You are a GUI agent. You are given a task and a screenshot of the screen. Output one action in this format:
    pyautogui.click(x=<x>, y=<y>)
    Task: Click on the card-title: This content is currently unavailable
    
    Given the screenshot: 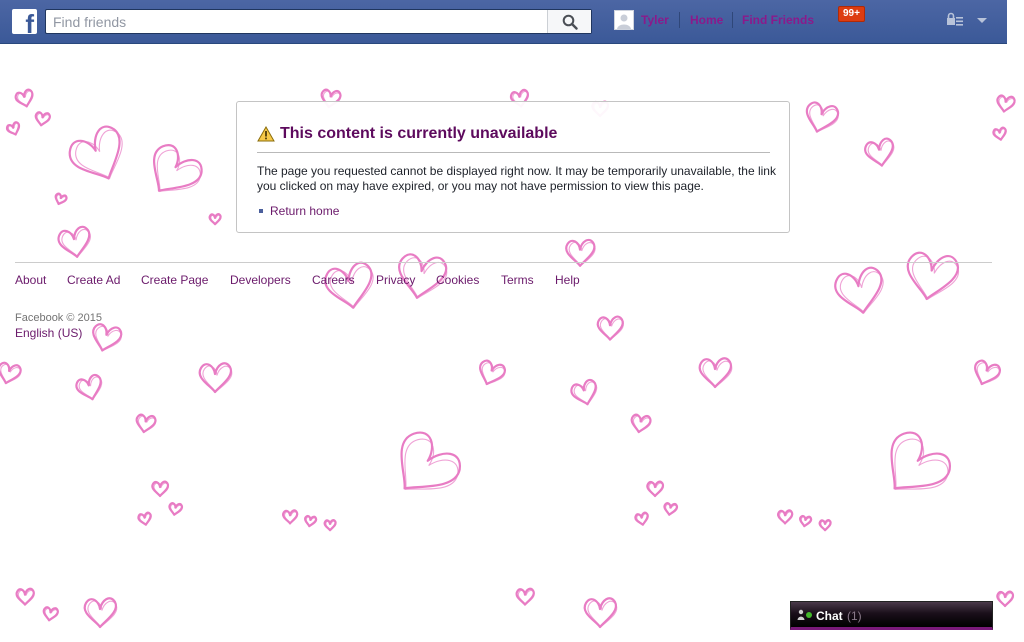 What is the action you would take?
    pyautogui.click(x=419, y=133)
    